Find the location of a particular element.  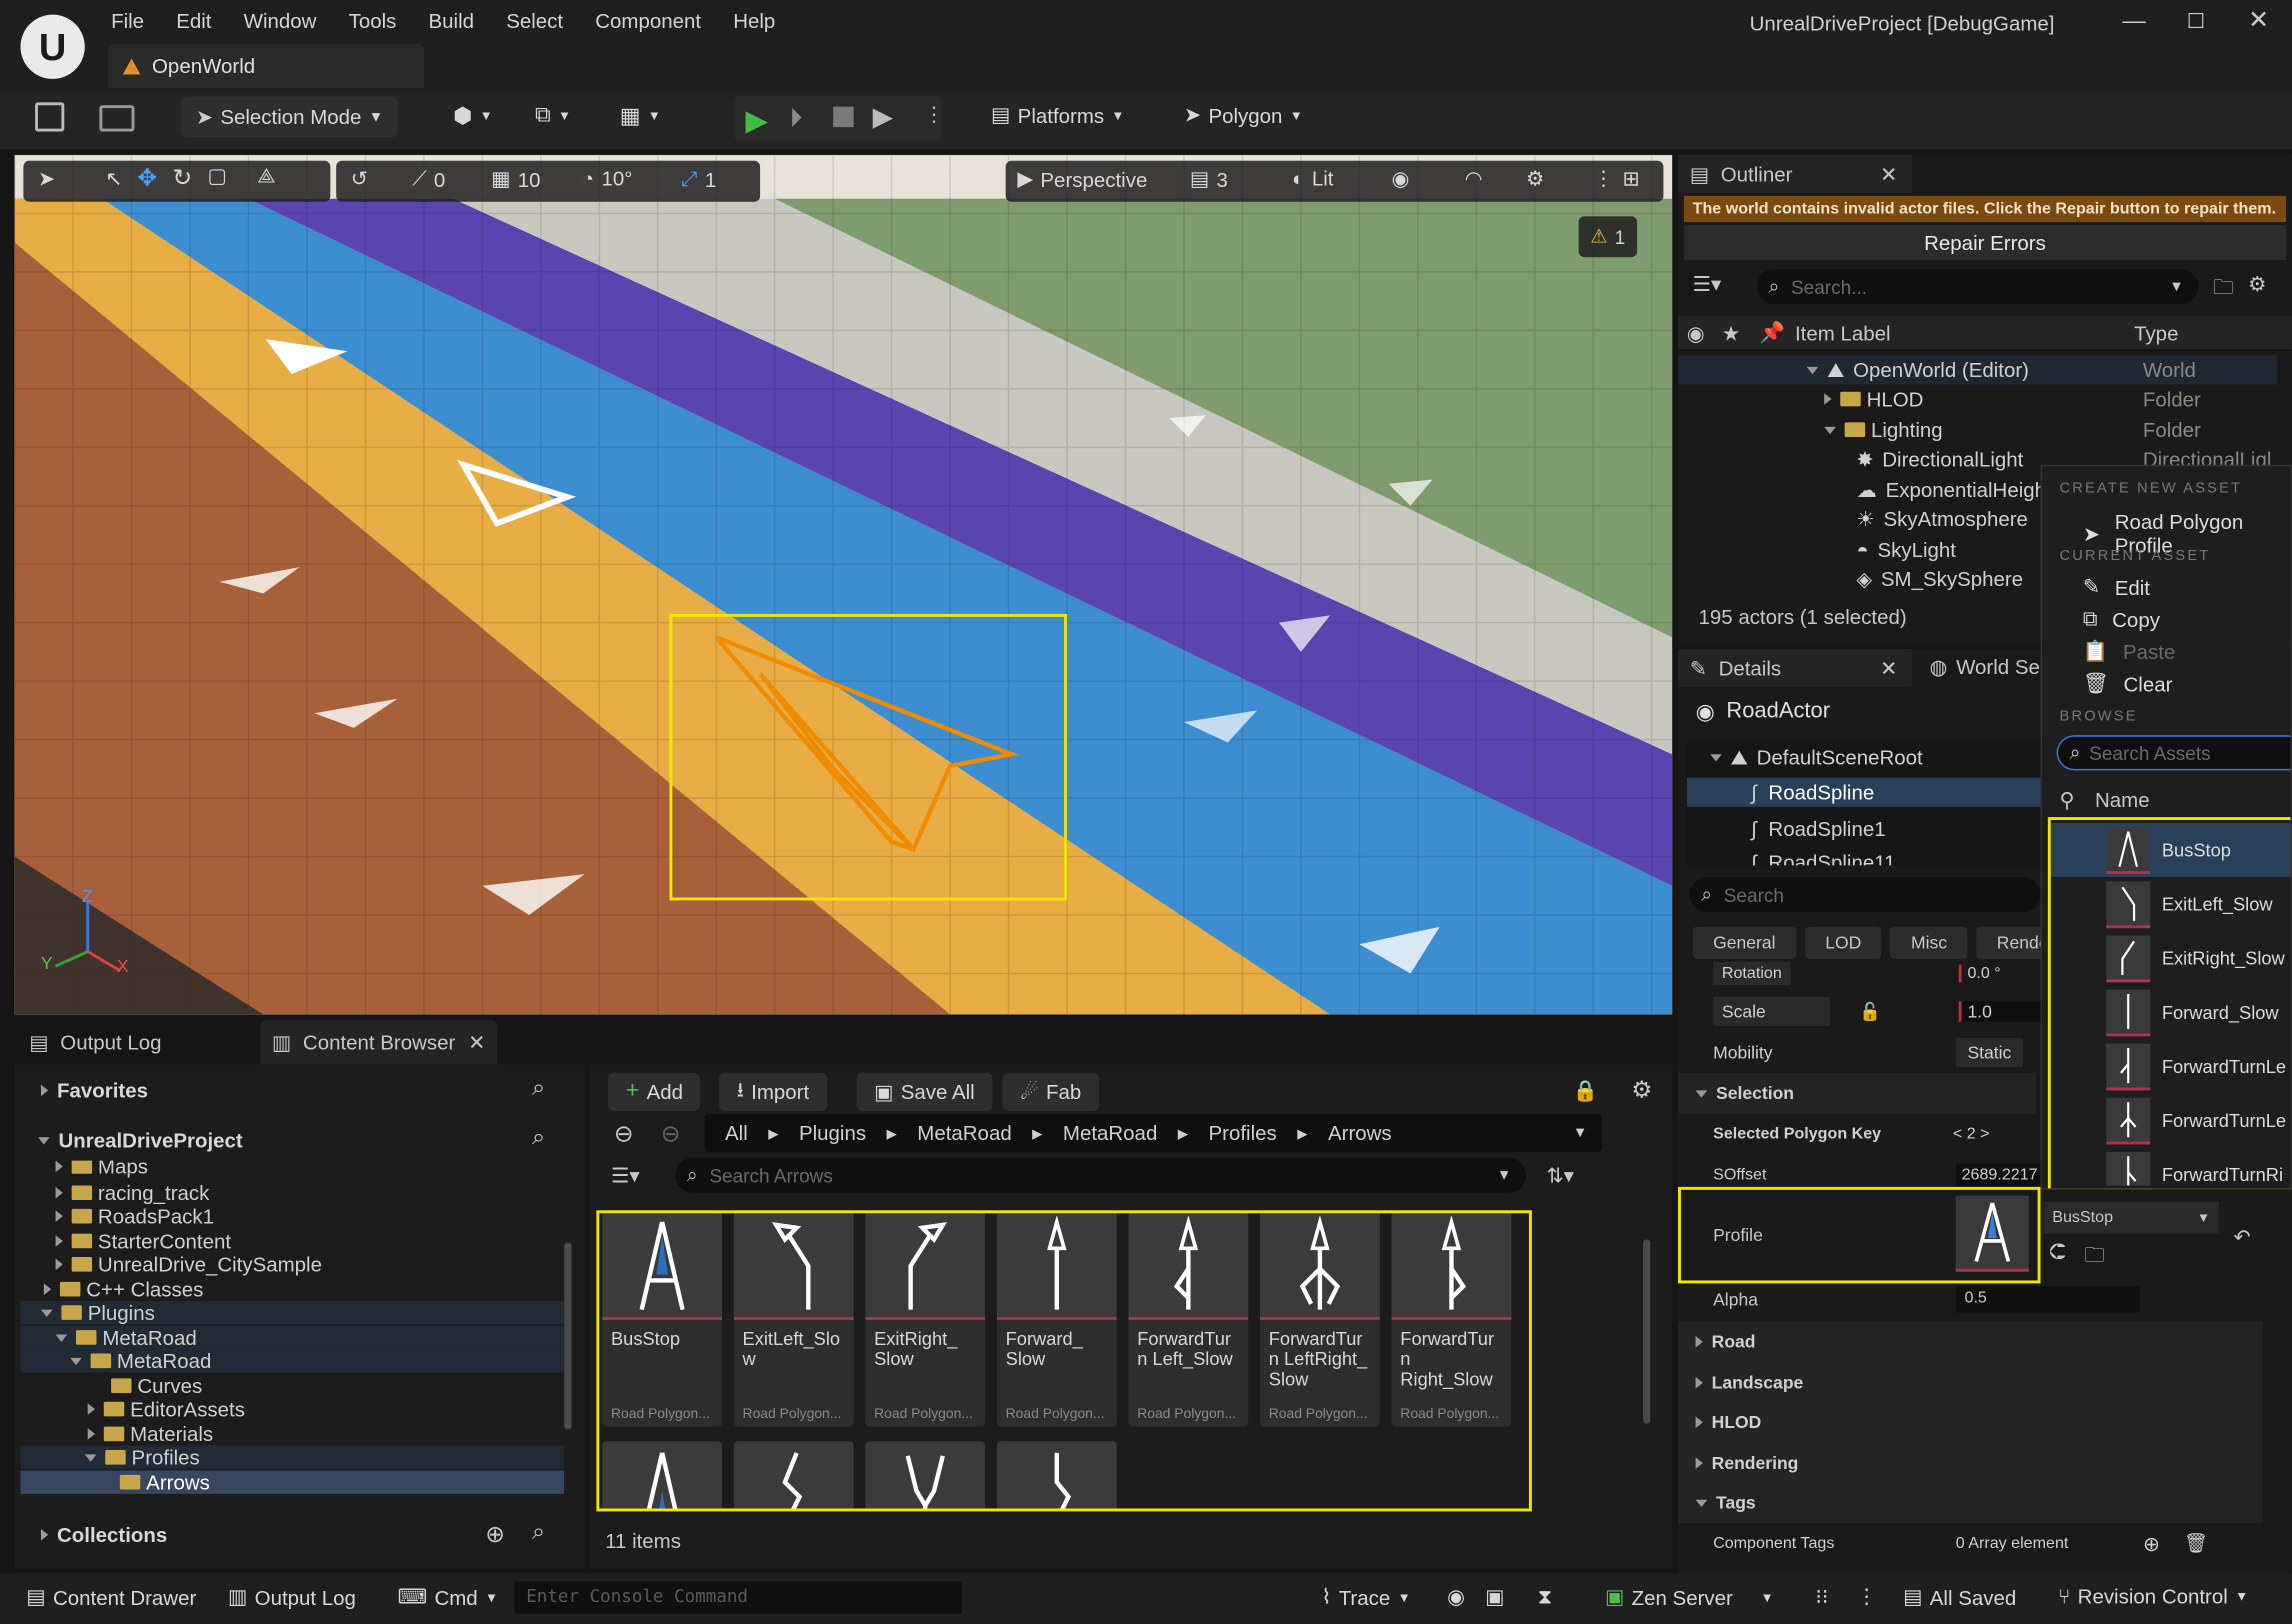

forward-icon: ⊖ is located at coordinates (671, 1134).